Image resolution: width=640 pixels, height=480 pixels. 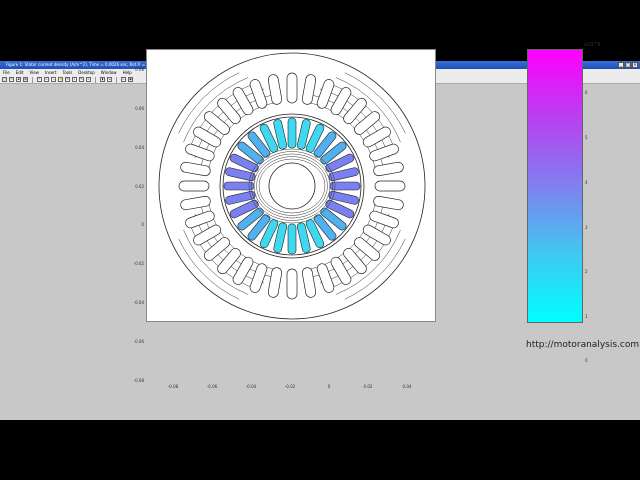 What do you see at coordinates (290, 386) in the screenshot?
I see `x-tick: -0.02` at bounding box center [290, 386].